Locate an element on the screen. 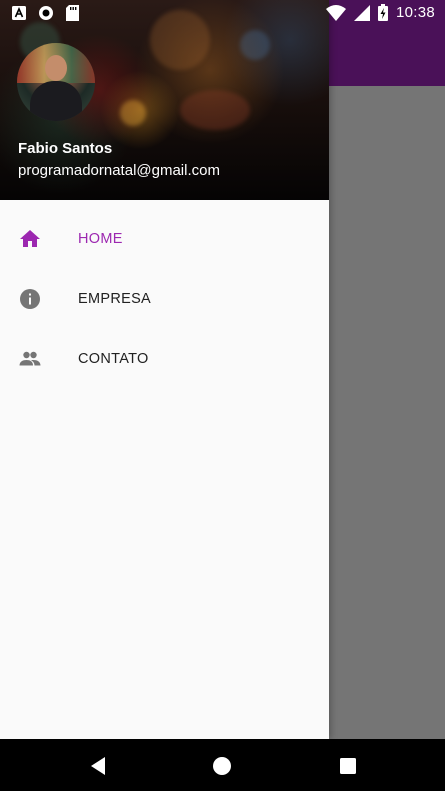 Image resolution: width=445 pixels, height=791 pixels. avatar-head is located at coordinates (56, 68).